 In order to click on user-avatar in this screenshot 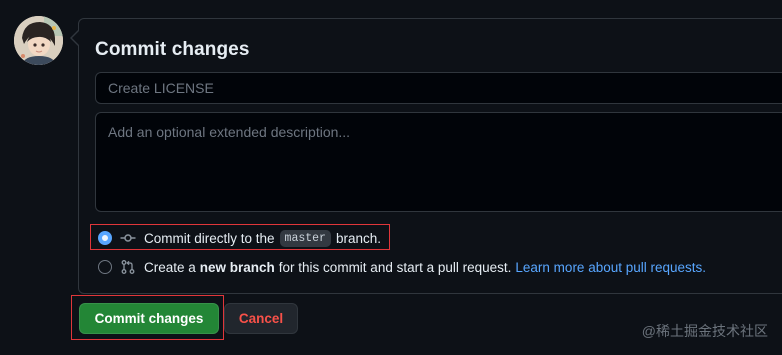, I will do `click(38, 40)`.